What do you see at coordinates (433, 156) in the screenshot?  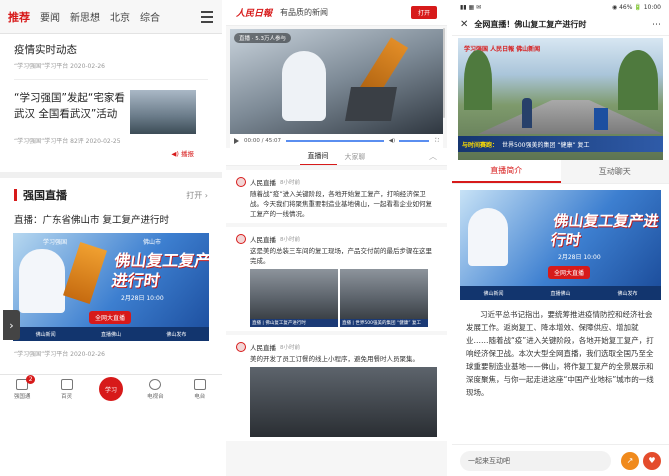 I see `collapse-icon: ︿` at bounding box center [433, 156].